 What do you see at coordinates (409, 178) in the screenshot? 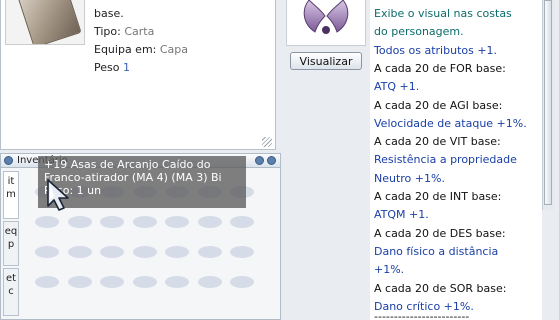
I see `description-line: Neutro +1%.` at bounding box center [409, 178].